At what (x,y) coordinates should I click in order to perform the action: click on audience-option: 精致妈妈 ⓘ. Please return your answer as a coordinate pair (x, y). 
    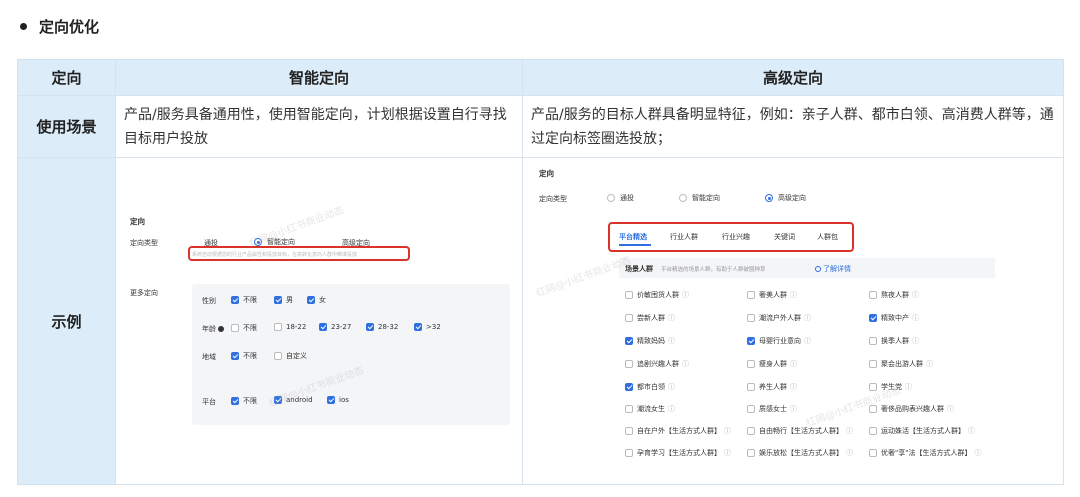
    Looking at the image, I should click on (650, 341).